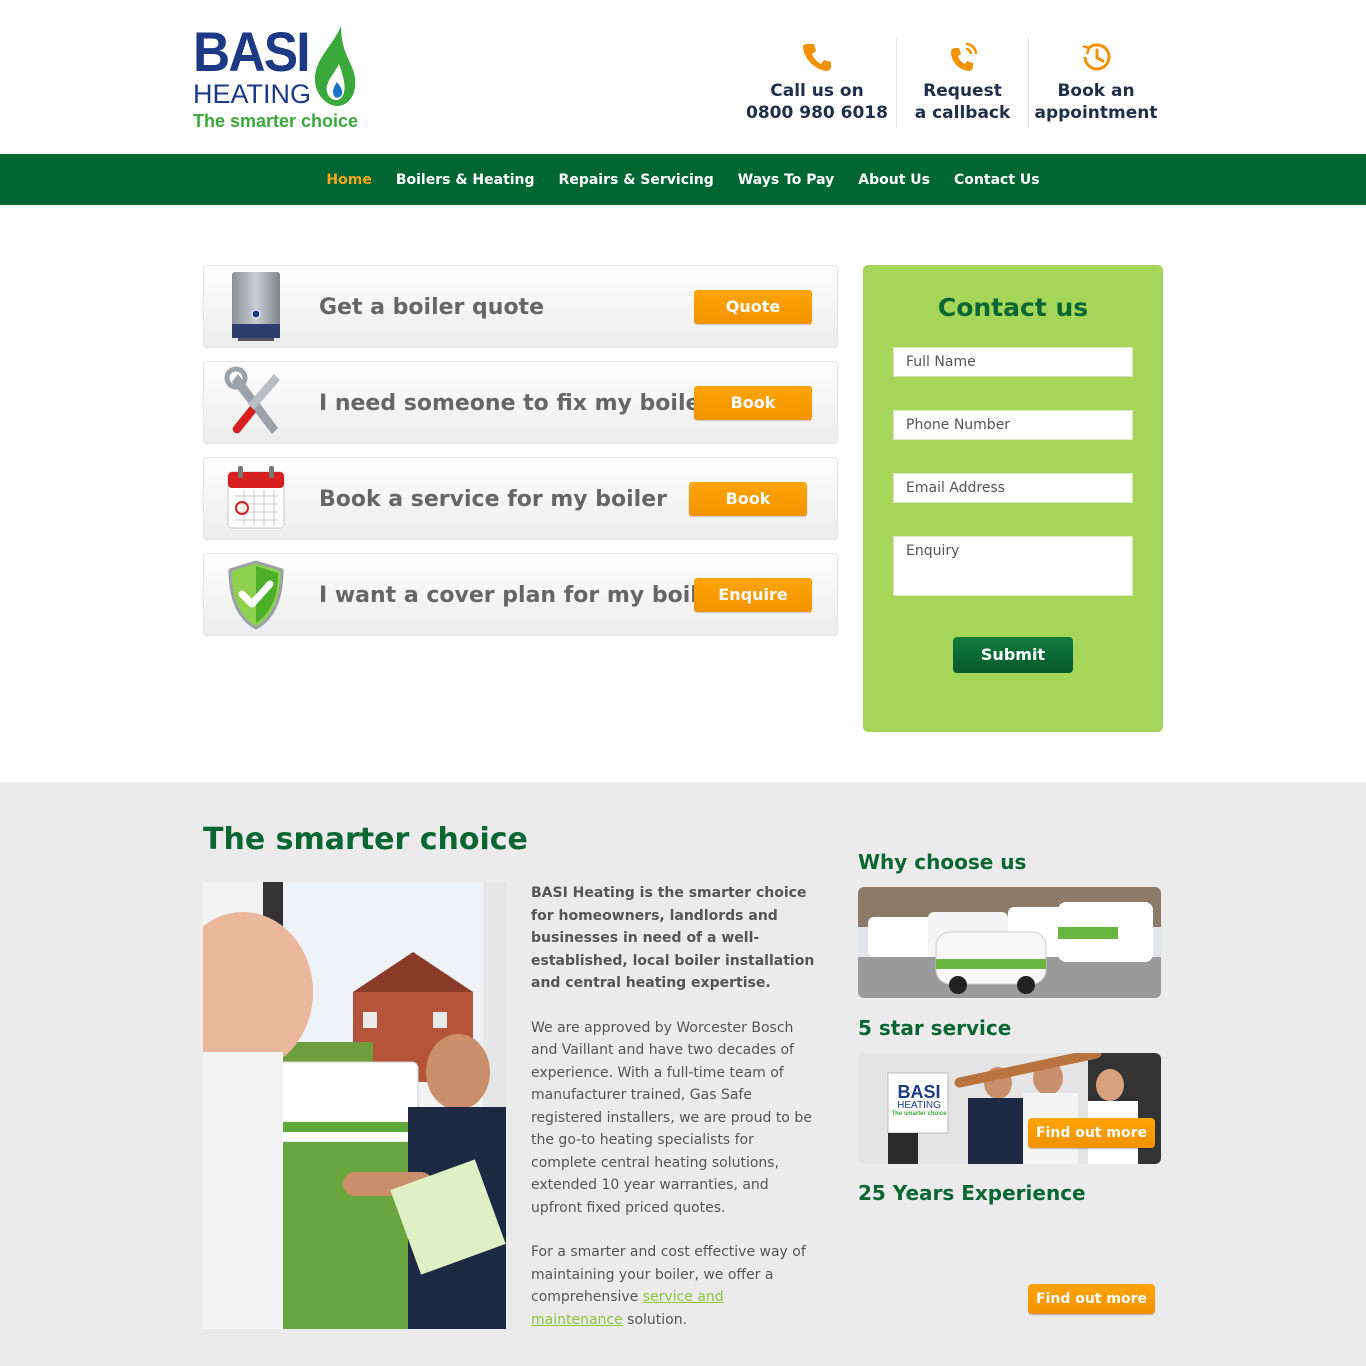 The image size is (1366, 1366). What do you see at coordinates (919, 1105) in the screenshot?
I see `team-sign-heating: HEATING` at bounding box center [919, 1105].